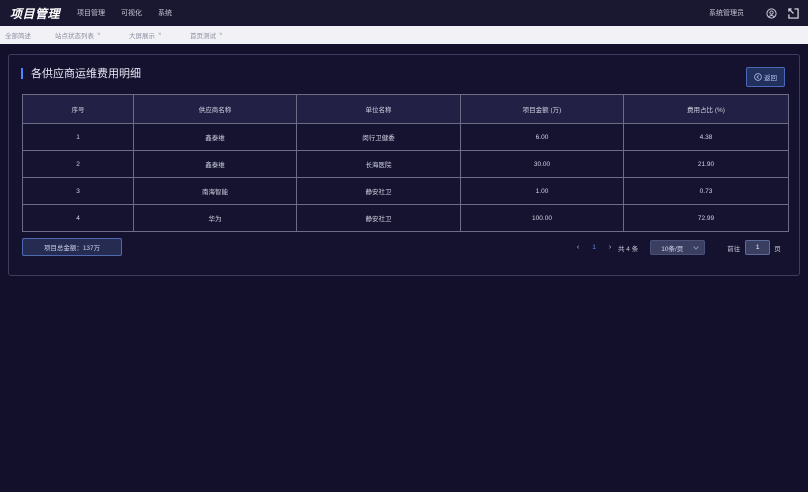 The image size is (808, 492). Describe the element at coordinates (86, 74) in the screenshot. I see `page-title: 各供应商运维费用明细` at that location.